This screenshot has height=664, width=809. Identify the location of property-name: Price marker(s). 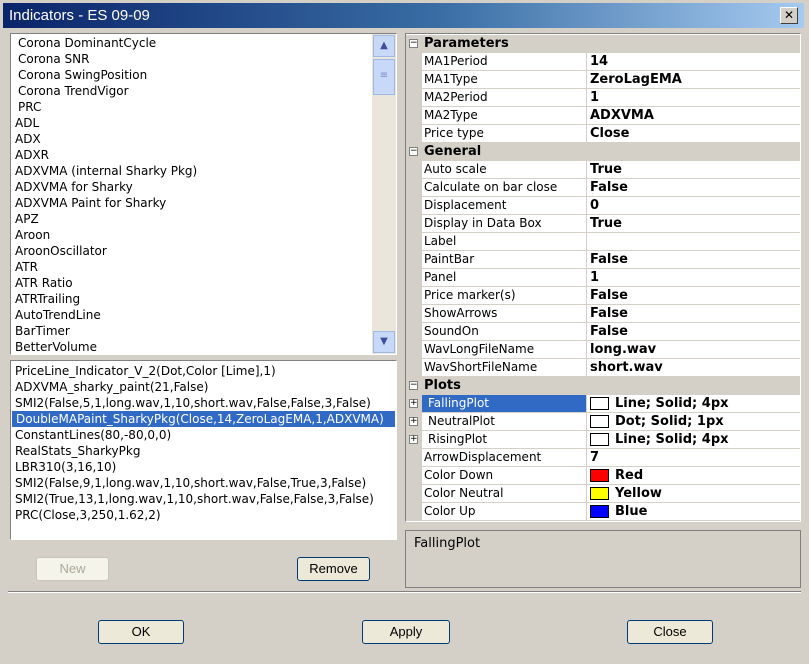
(504, 296).